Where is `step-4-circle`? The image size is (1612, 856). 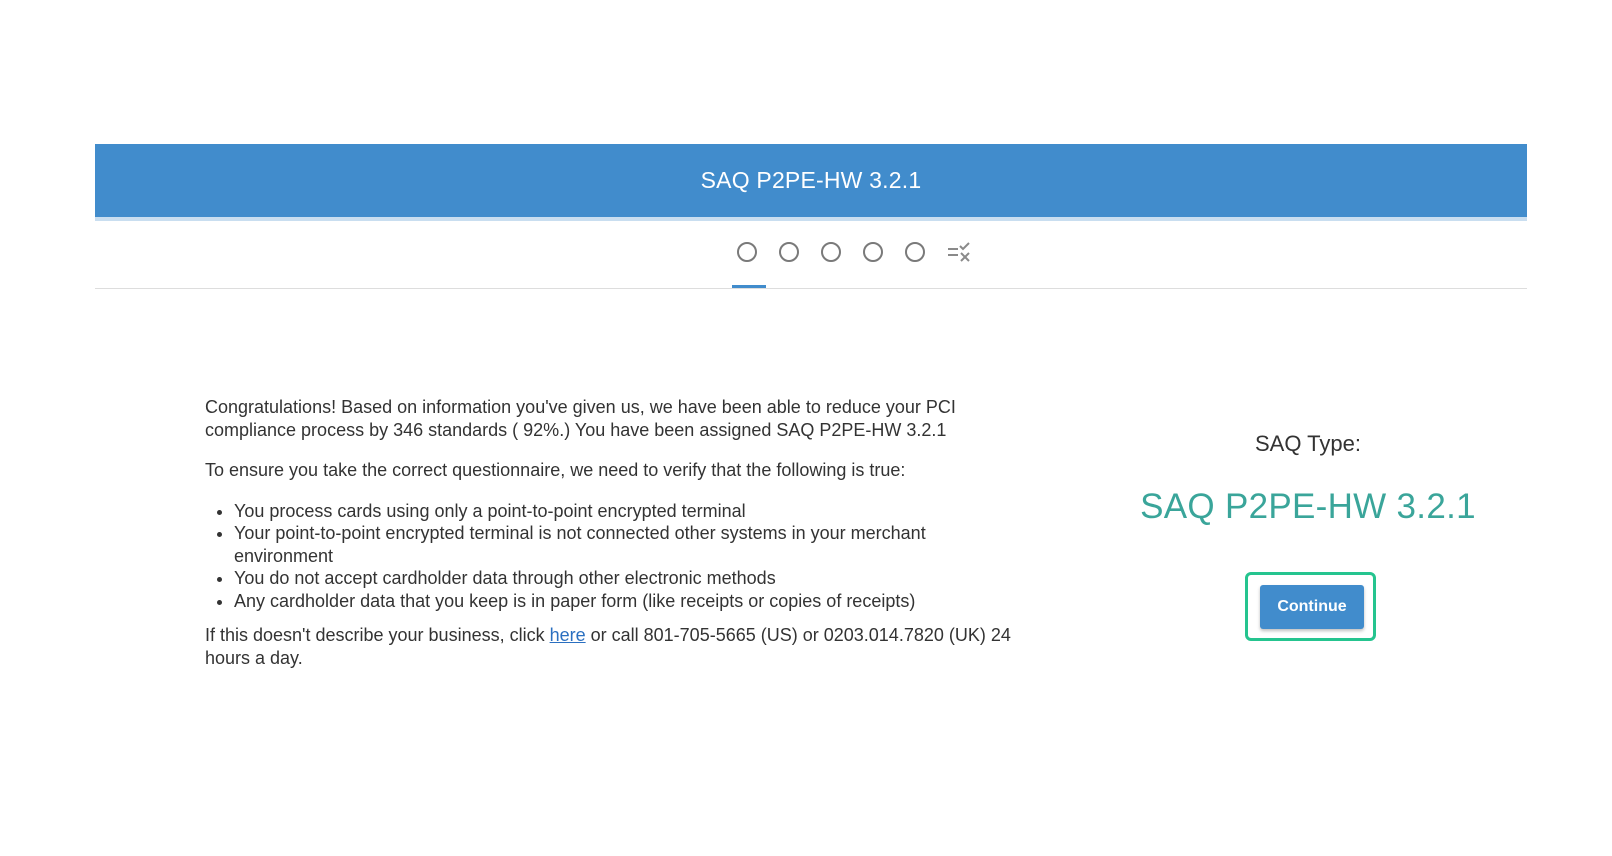
step-4-circle is located at coordinates (873, 252).